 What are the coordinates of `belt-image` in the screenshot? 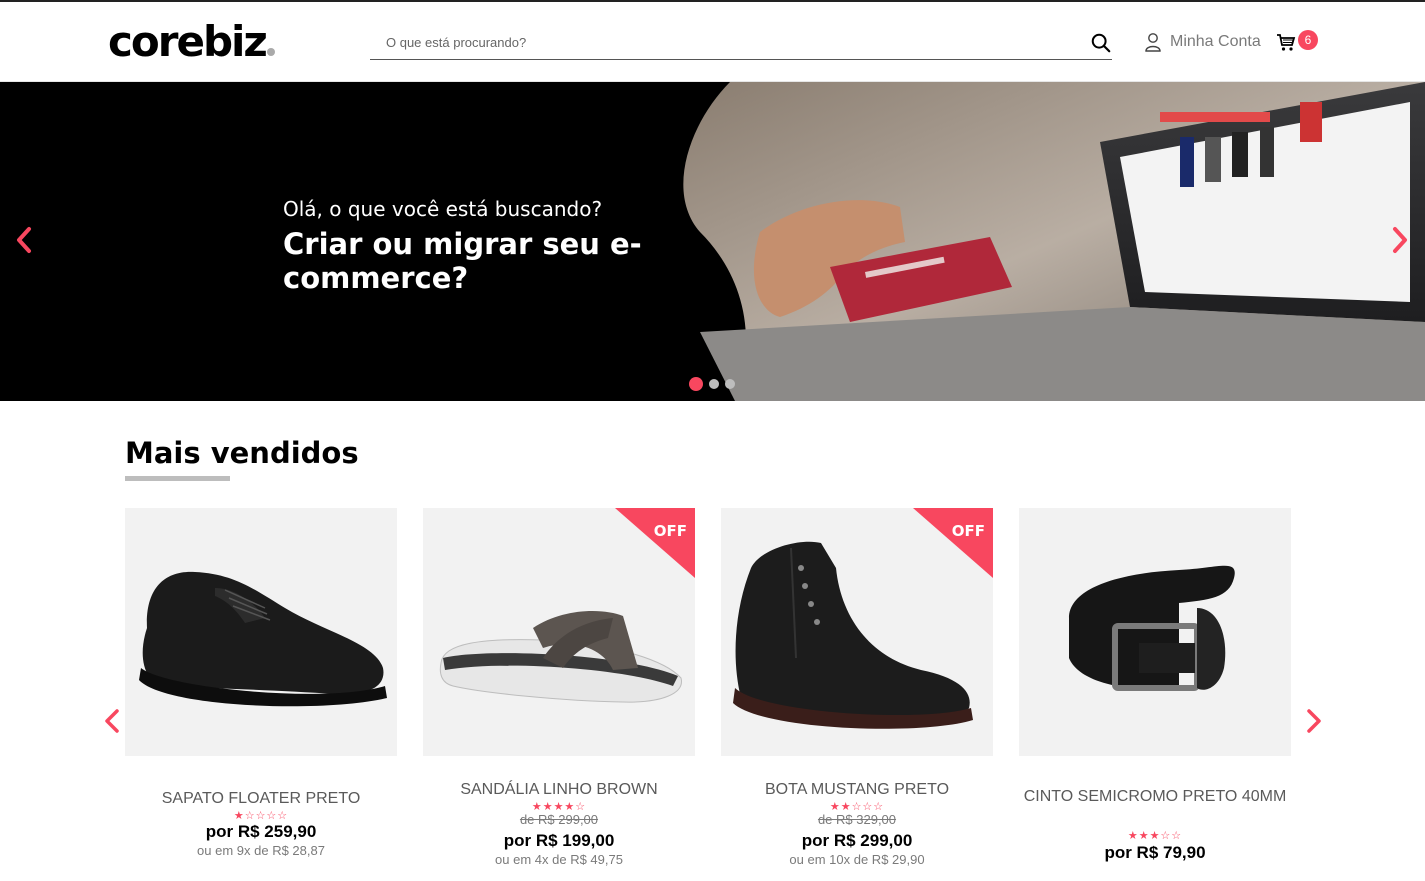 It's located at (1152, 628).